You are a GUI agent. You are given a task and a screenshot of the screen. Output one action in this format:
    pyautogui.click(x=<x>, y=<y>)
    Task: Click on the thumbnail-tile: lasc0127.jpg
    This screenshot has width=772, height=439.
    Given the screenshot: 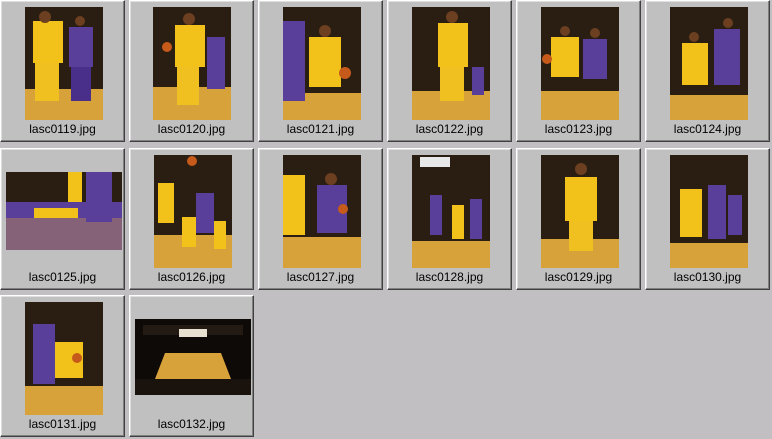 What is the action you would take?
    pyautogui.click(x=320, y=219)
    